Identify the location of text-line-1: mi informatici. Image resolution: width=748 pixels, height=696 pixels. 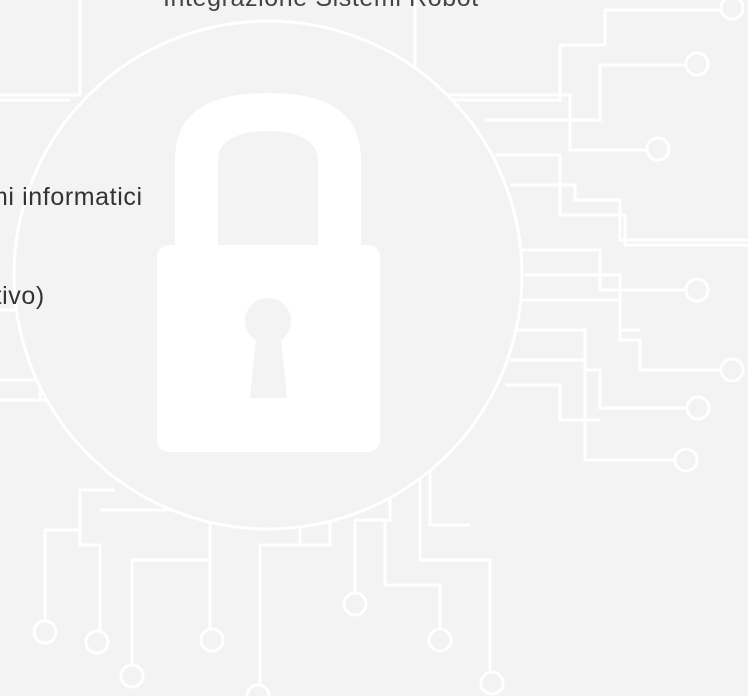
(71, 197).